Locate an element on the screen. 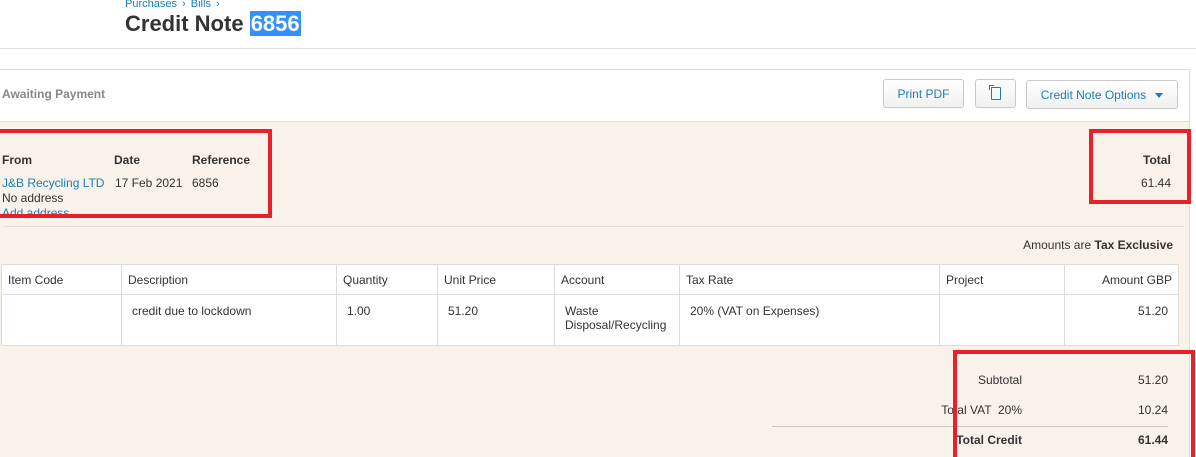 The image size is (1196, 457). page-title-prefix: Credit Note is located at coordinates (184, 23).